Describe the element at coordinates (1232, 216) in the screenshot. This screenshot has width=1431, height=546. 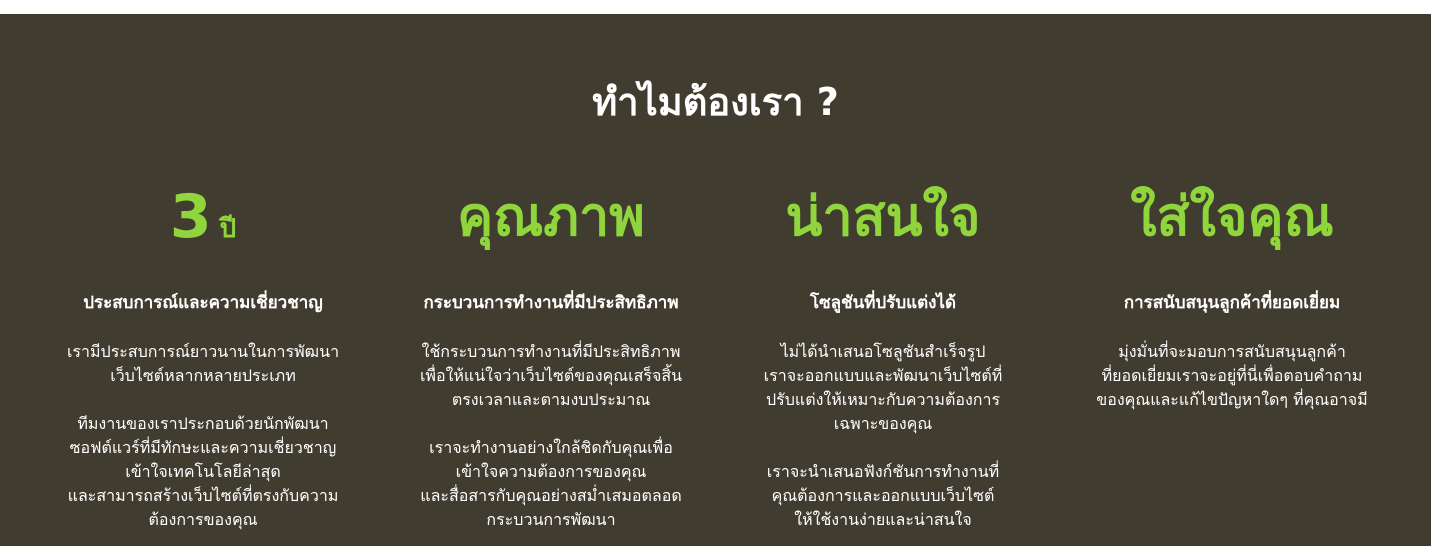
I see `feature-highlight: ใส่ใจคุณ` at that location.